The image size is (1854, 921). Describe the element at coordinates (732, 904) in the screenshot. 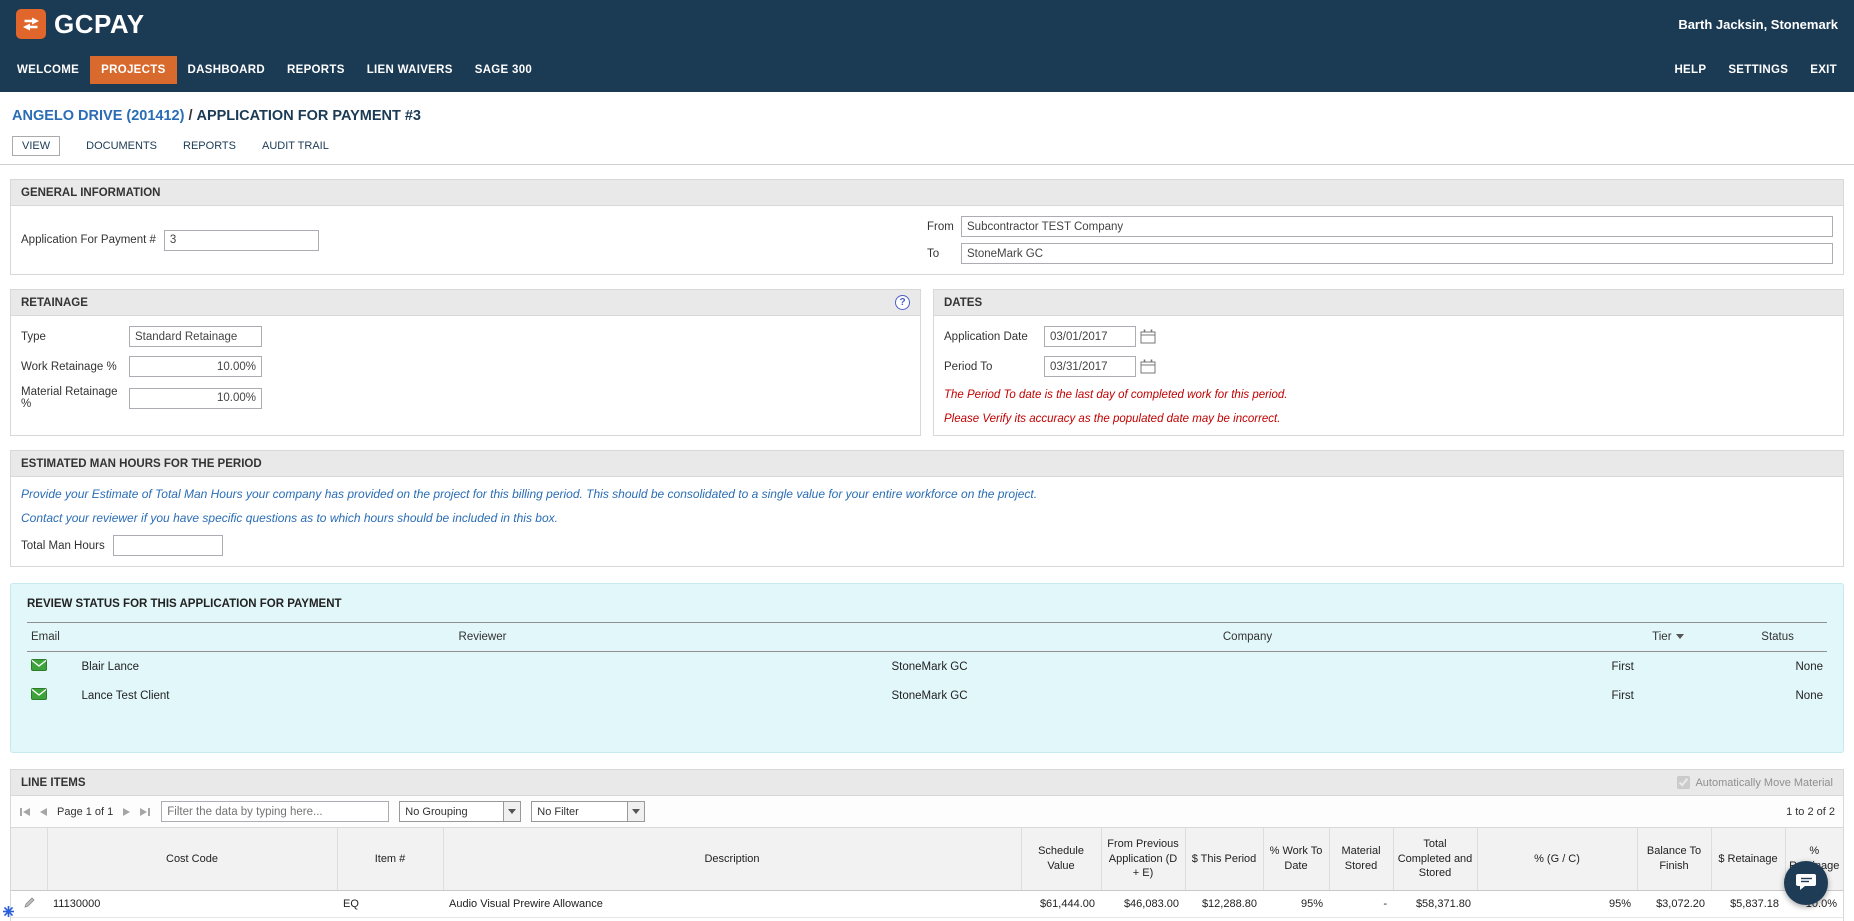

I see `cell-description: Audio Visual Prewire Allowance` at that location.